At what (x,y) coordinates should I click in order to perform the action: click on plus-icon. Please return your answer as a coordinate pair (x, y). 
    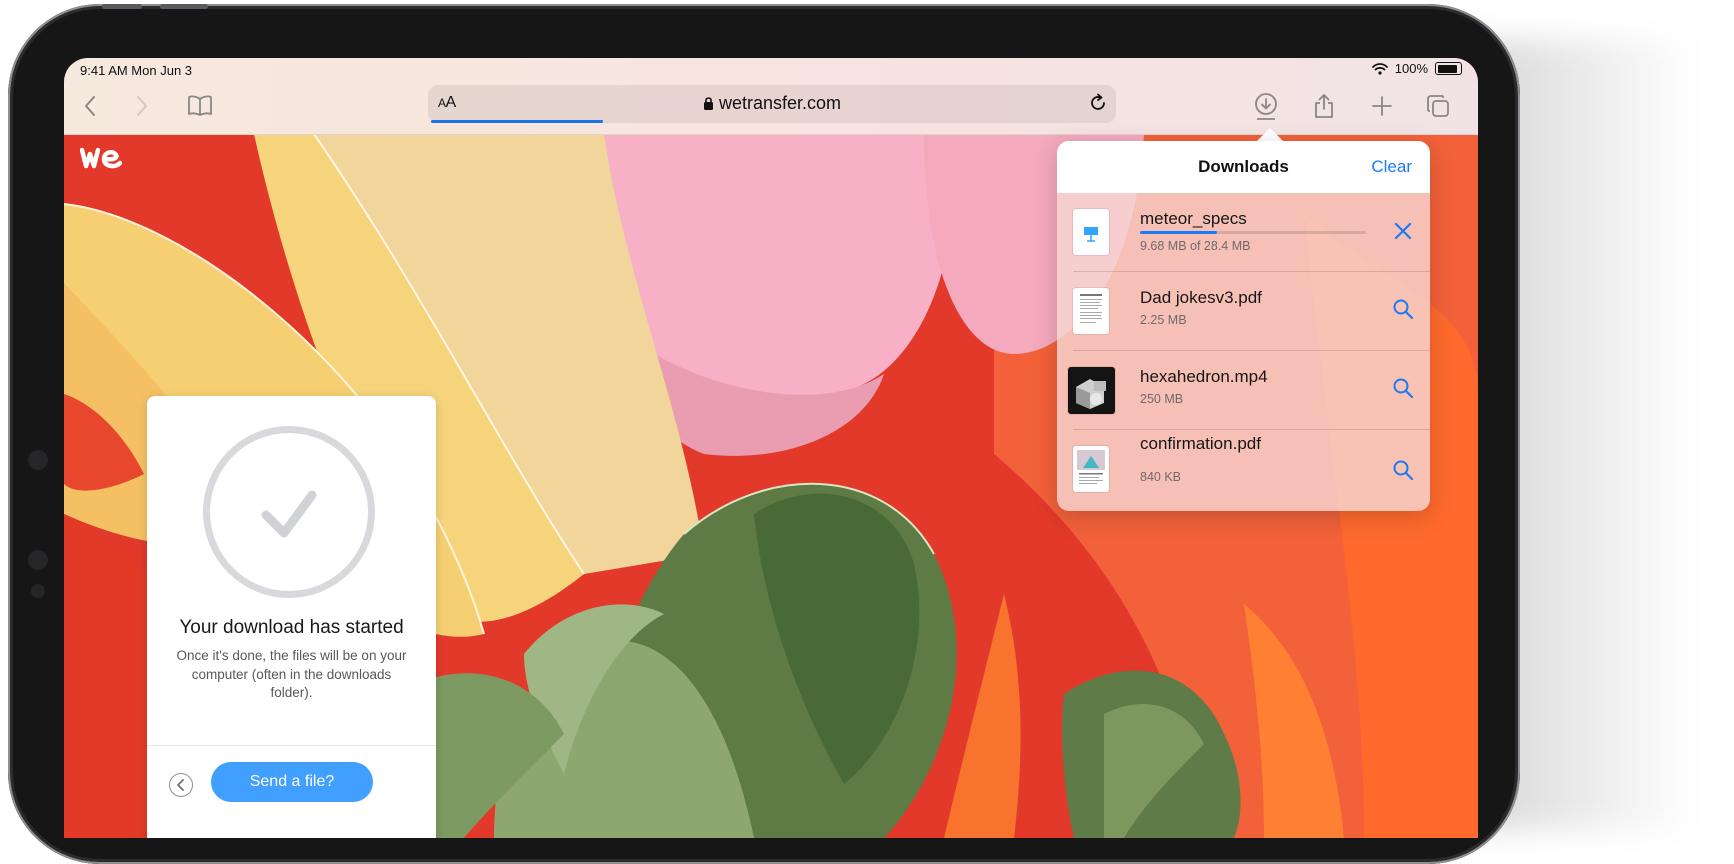
    Looking at the image, I should click on (1382, 106).